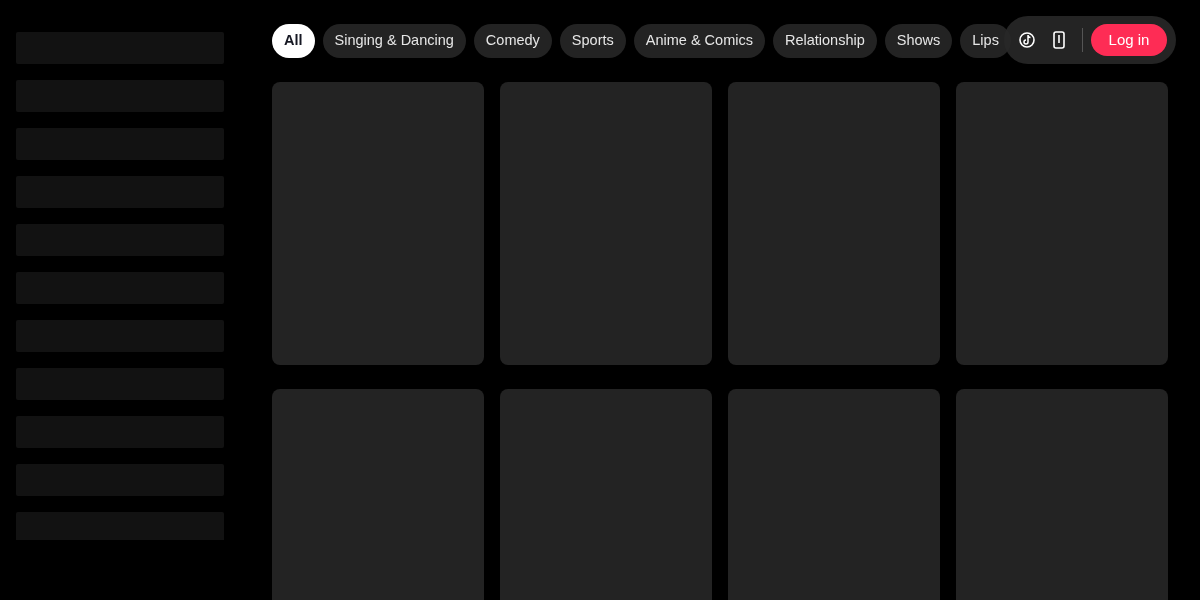 The height and width of the screenshot is (600, 1200). What do you see at coordinates (394, 41) in the screenshot?
I see `category-chip: Singing & Dancing` at bounding box center [394, 41].